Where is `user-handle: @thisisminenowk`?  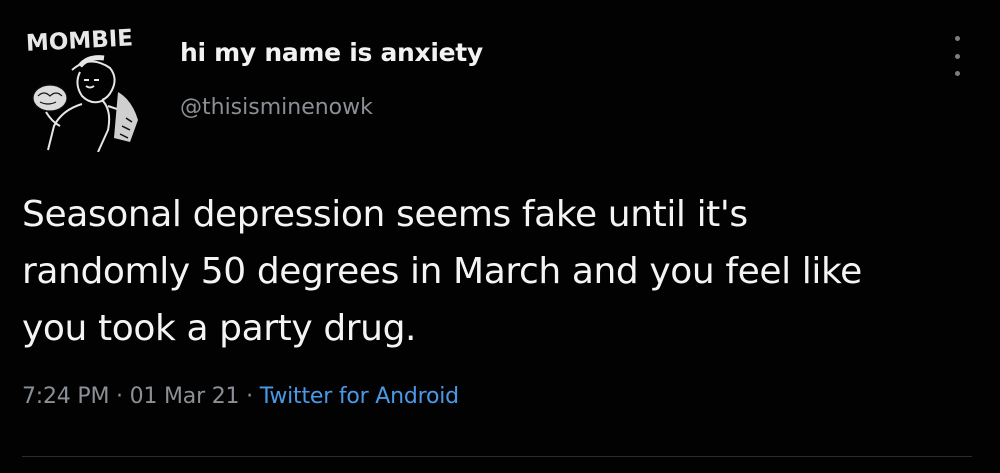
user-handle: @thisisminenowk is located at coordinates (276, 107).